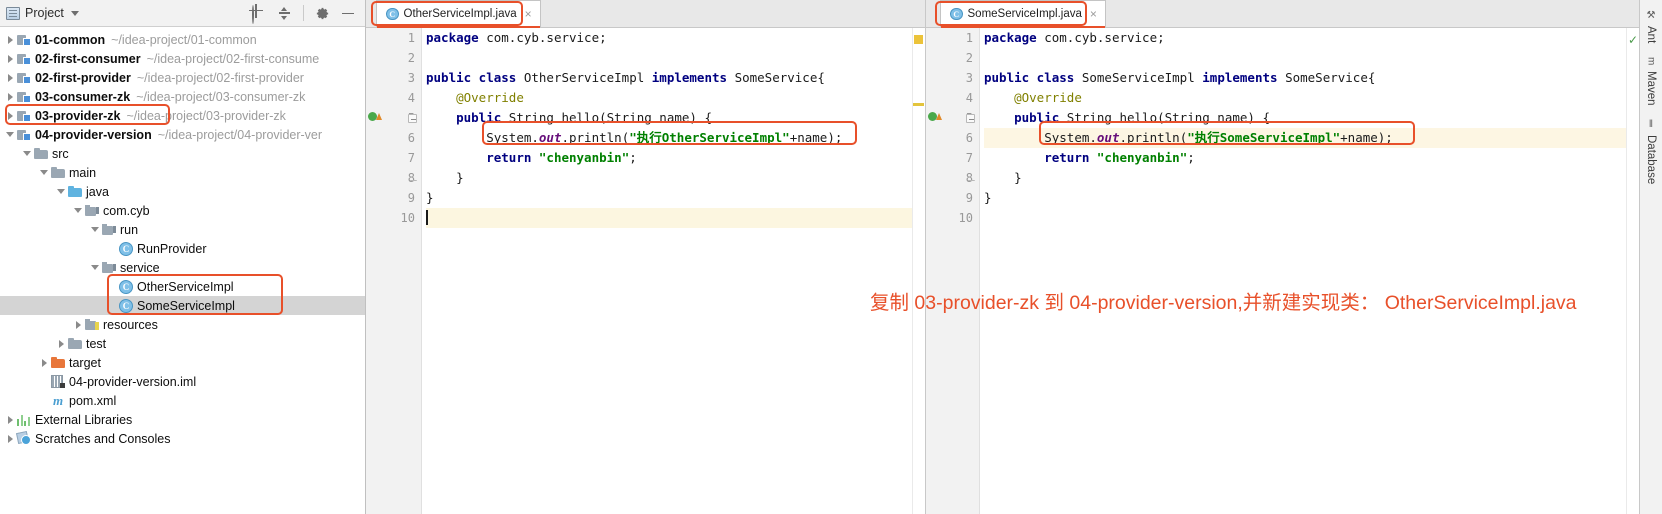 The width and height of the screenshot is (1662, 514). What do you see at coordinates (1632, 271) in the screenshot?
I see `marker-track-right: ✓` at bounding box center [1632, 271].